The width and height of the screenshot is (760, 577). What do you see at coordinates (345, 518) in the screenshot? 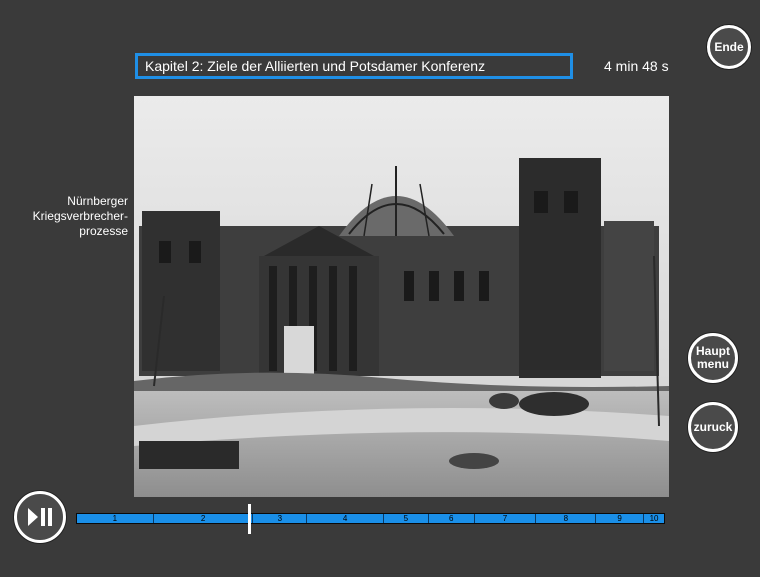
I see `timeline-segment-4: 4` at bounding box center [345, 518].